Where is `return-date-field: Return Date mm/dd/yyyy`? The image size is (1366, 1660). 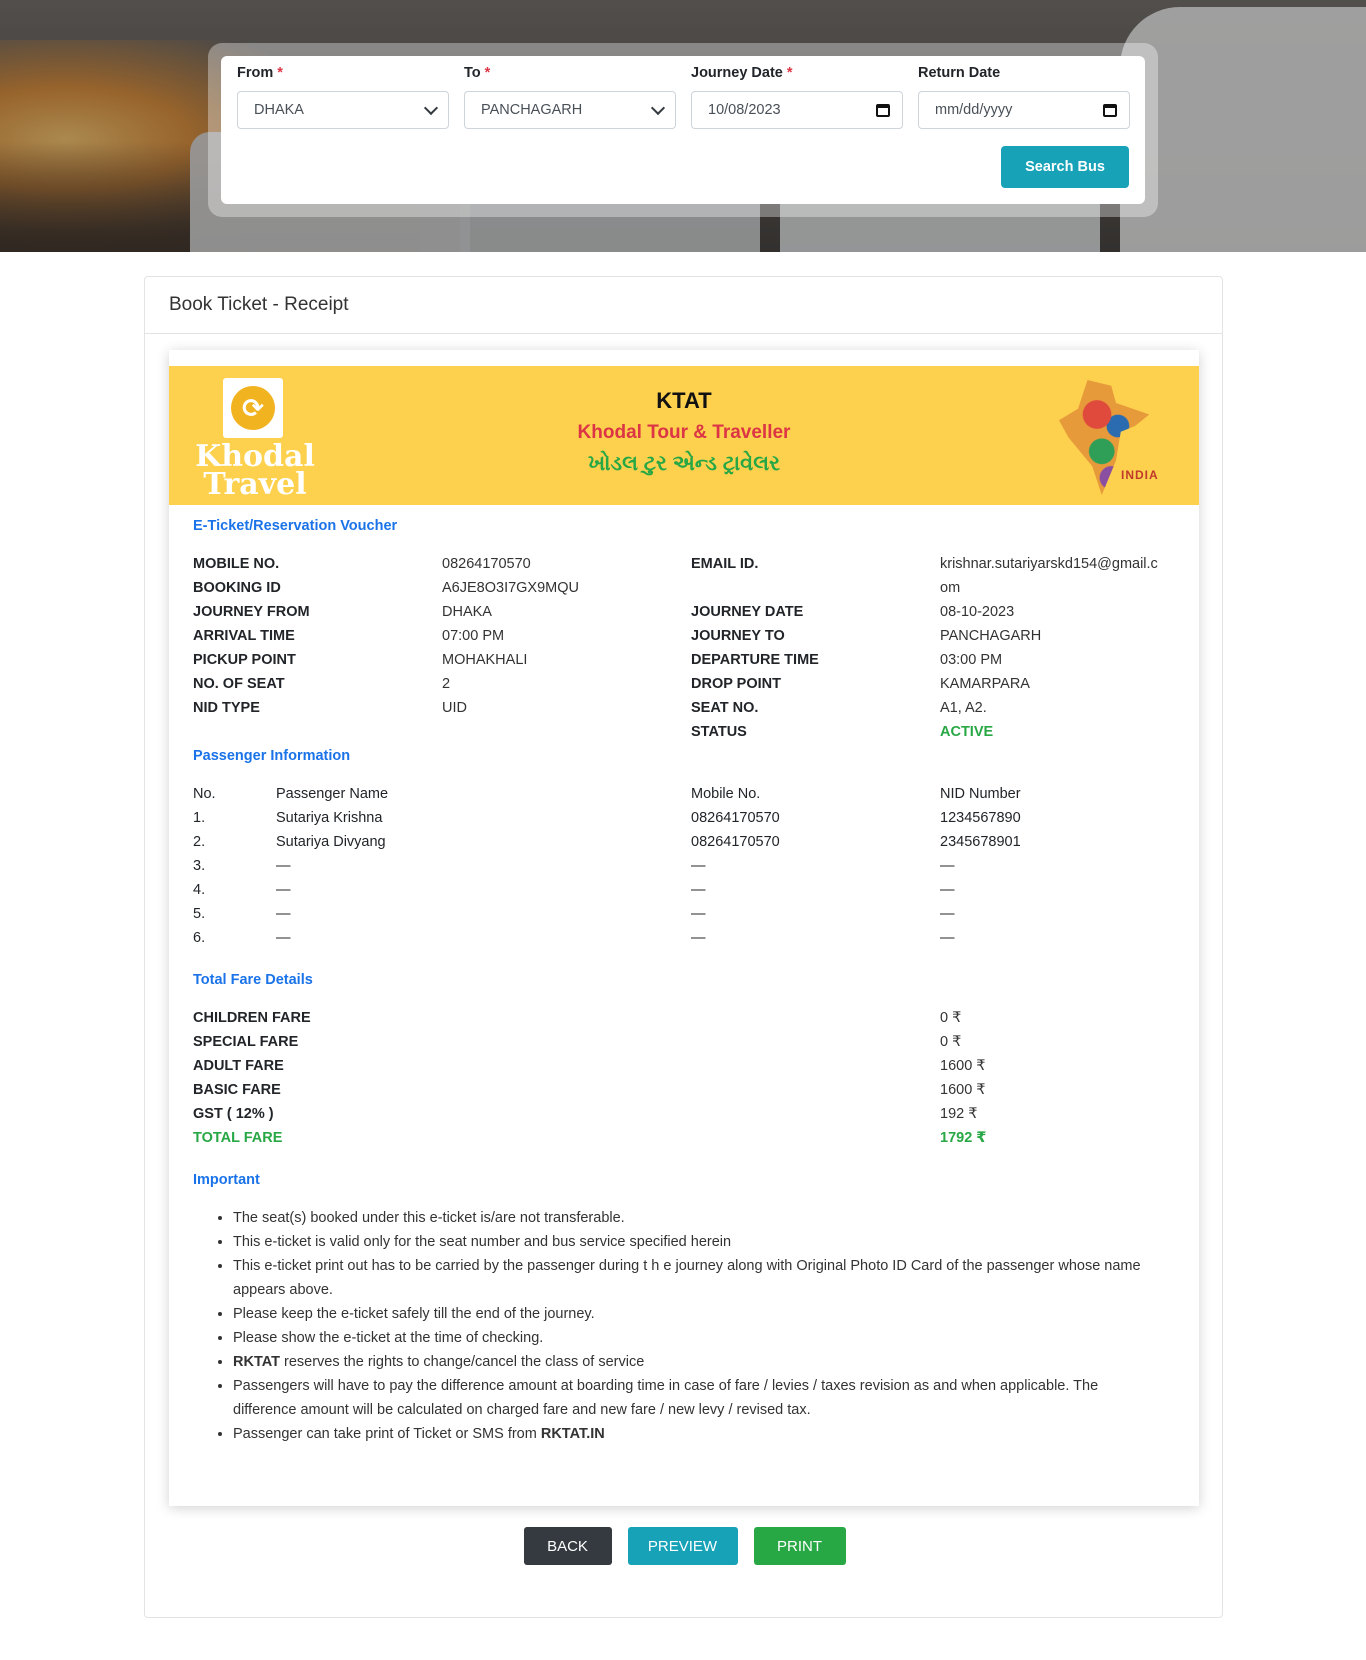 return-date-field: Return Date mm/dd/yyyy is located at coordinates (1024, 97).